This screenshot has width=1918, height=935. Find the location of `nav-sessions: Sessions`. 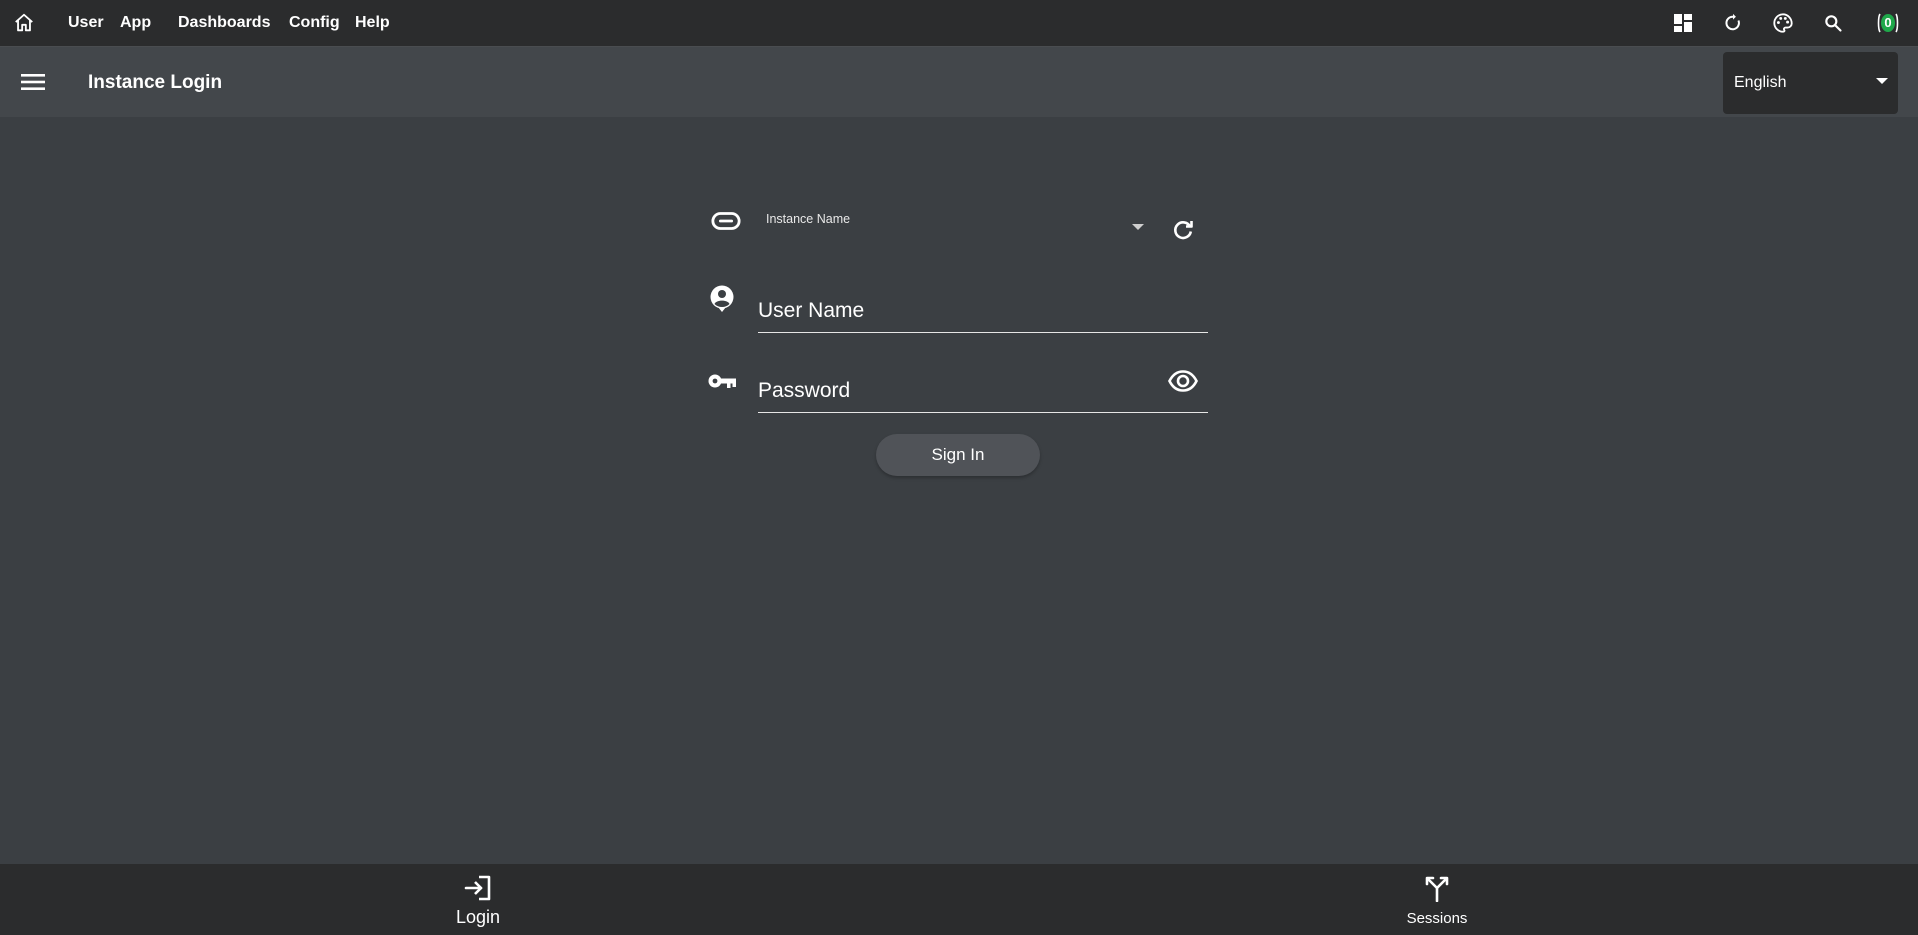

nav-sessions: Sessions is located at coordinates (1437, 899).